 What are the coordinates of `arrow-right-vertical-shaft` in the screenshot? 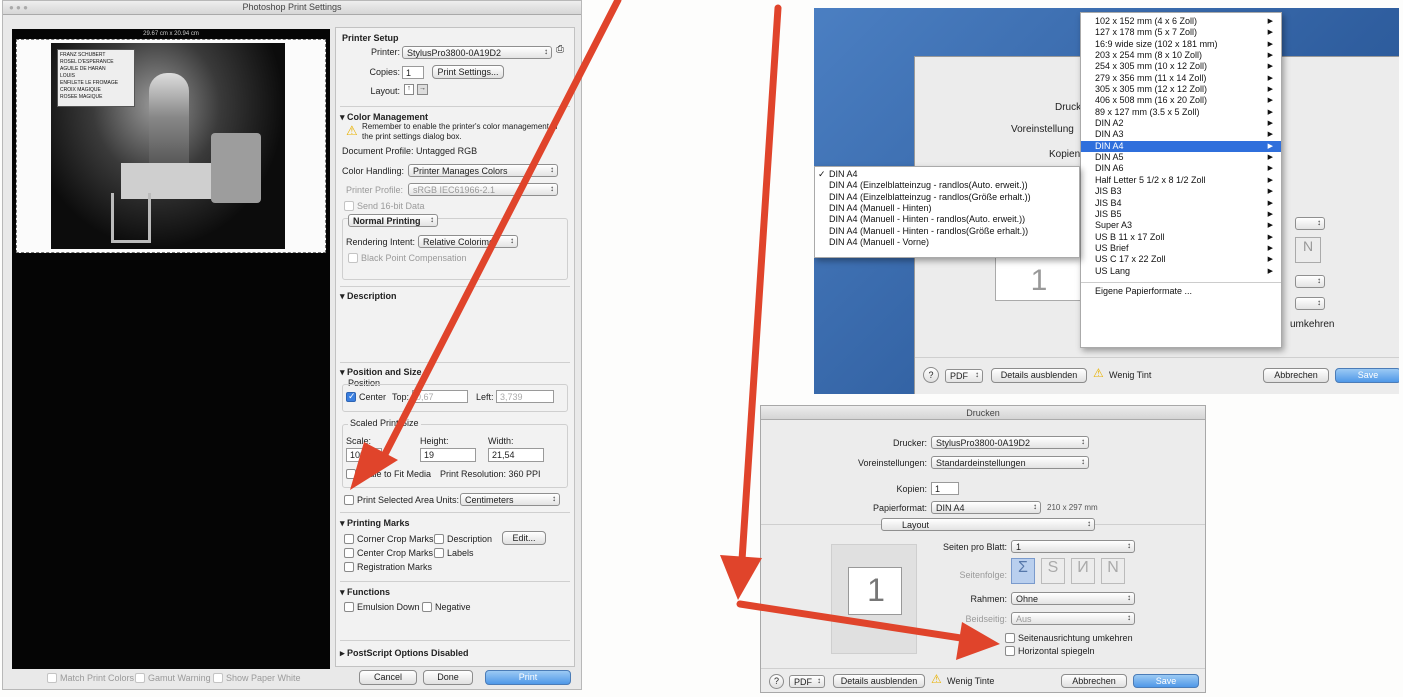 It's located at (760, 284).